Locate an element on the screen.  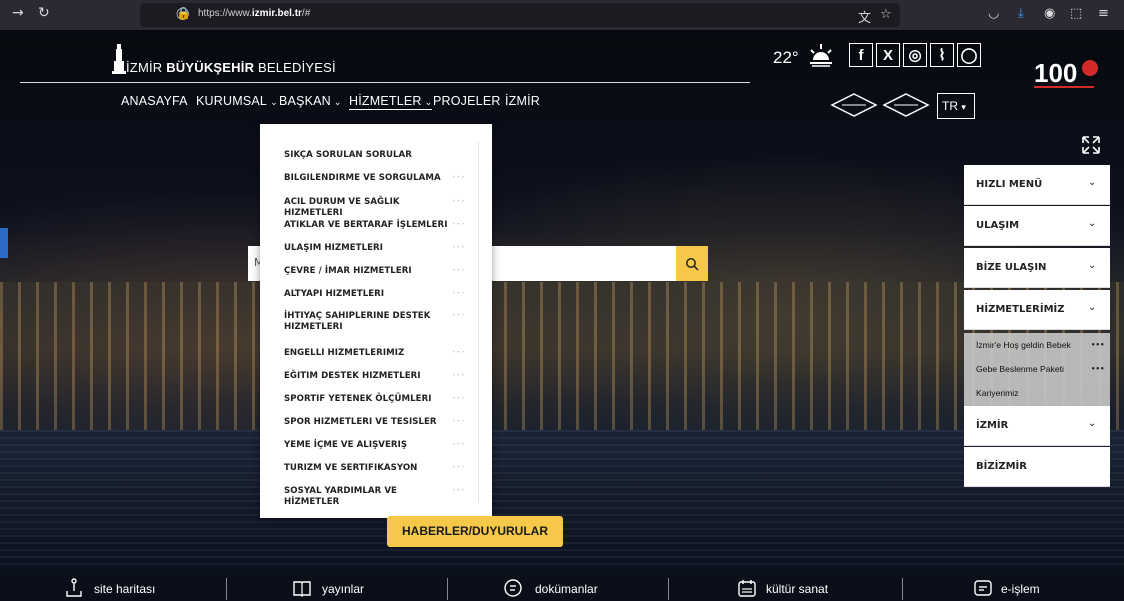
dropdown-item: TURIZM VE SERTIFIKASYON is located at coordinates (368, 468).